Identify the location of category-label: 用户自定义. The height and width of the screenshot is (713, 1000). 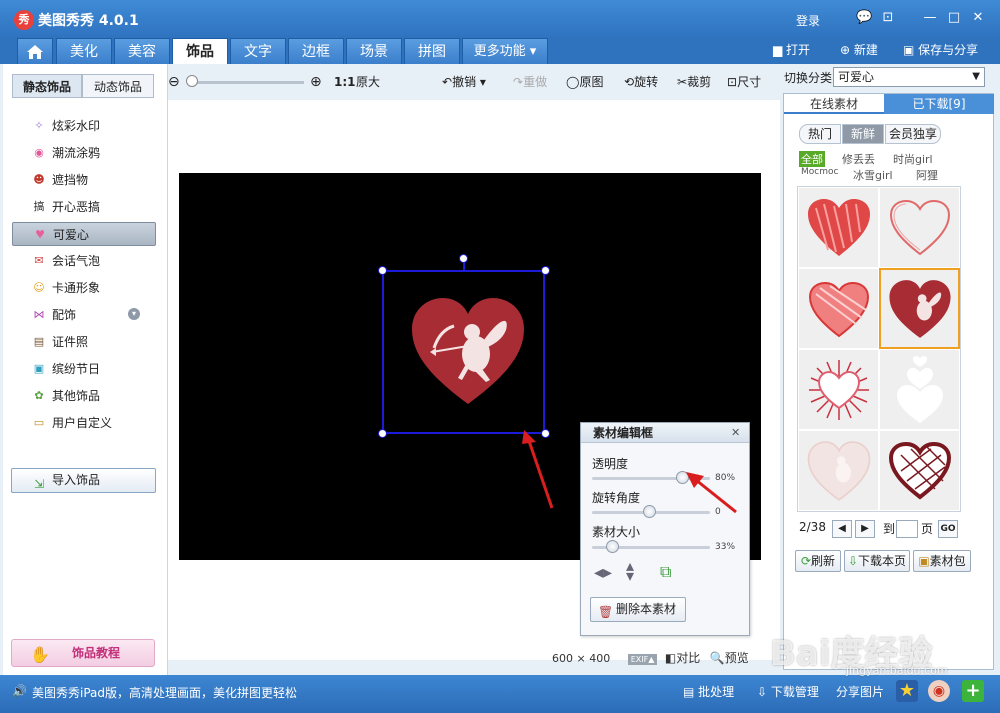
(82, 423).